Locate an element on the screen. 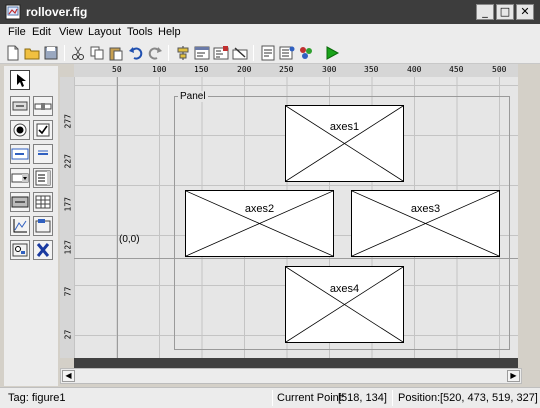 This screenshot has height=408, width=540. title-bar: rollover.fig _ □ ✕ is located at coordinates (270, 12).